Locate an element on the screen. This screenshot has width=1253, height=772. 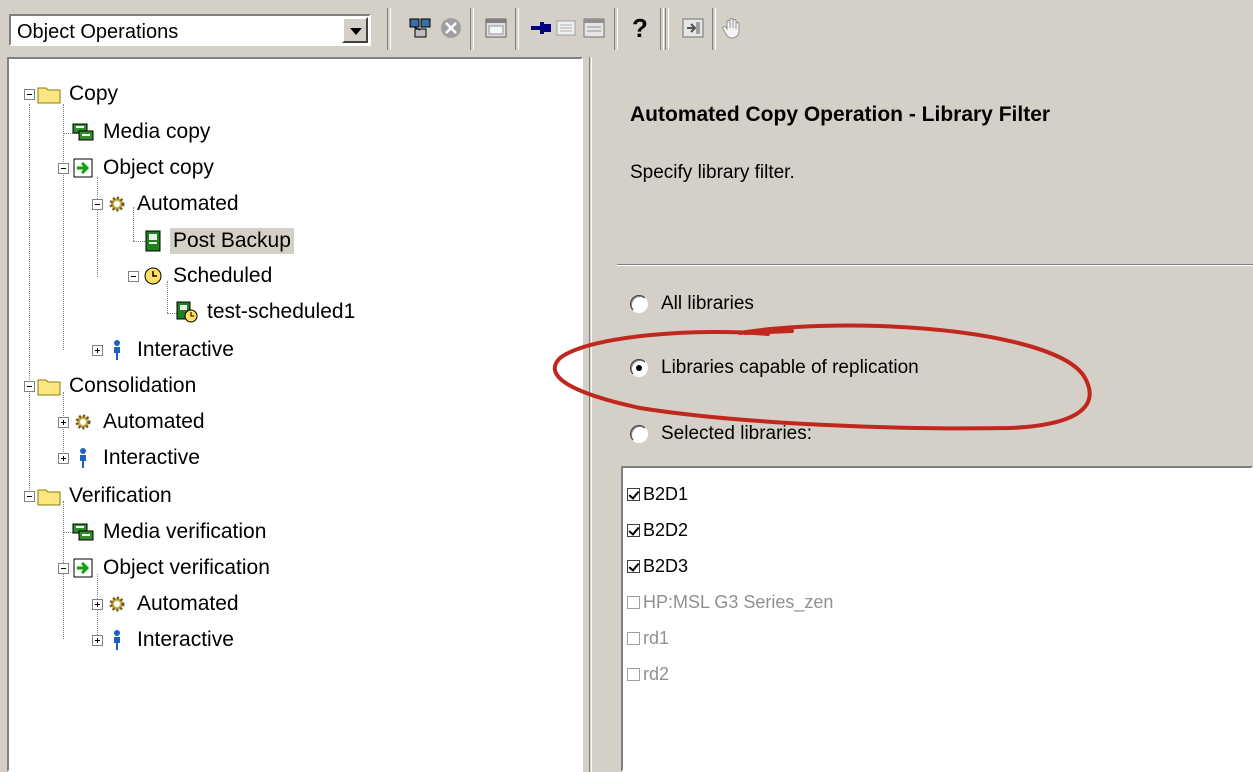
tree-node-label: Verification is located at coordinates (120, 495).